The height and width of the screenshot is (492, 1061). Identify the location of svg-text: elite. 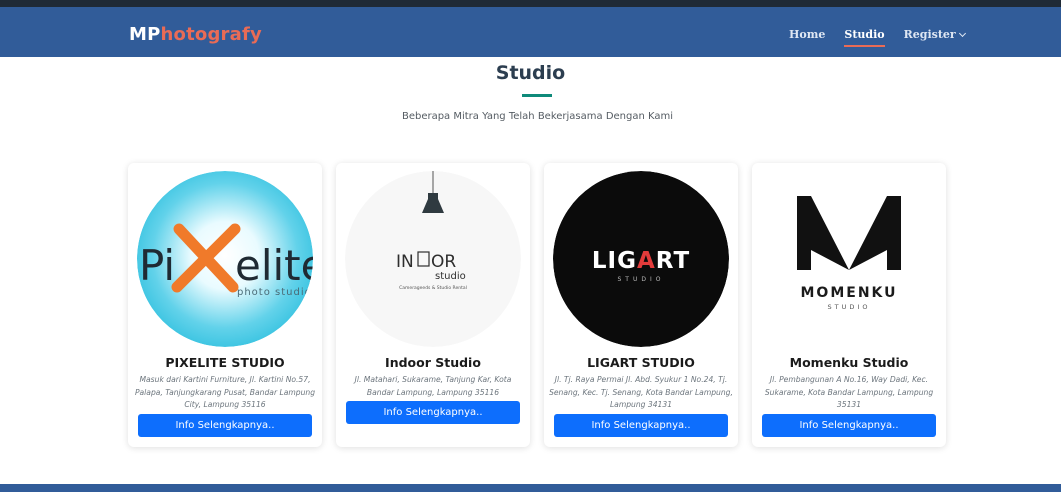
(274, 265).